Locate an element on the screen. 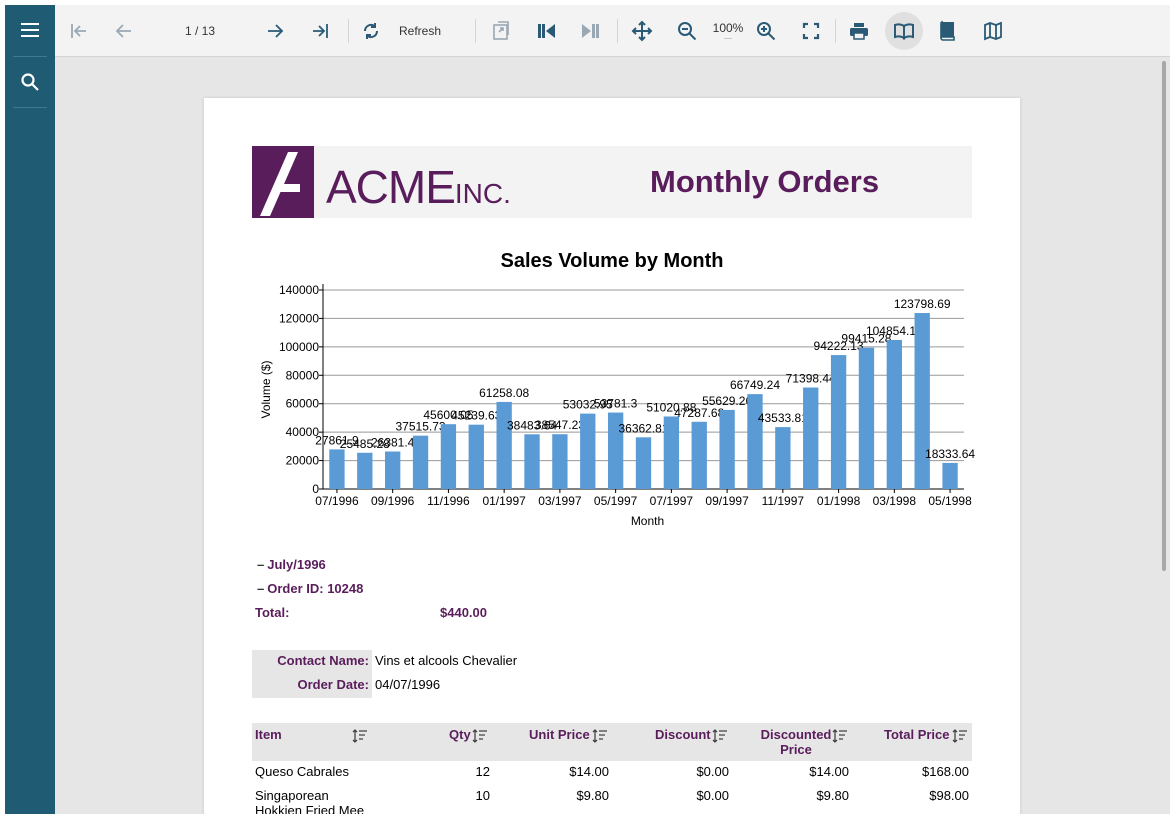  col-total-price-header: Total Price is located at coordinates (917, 734).